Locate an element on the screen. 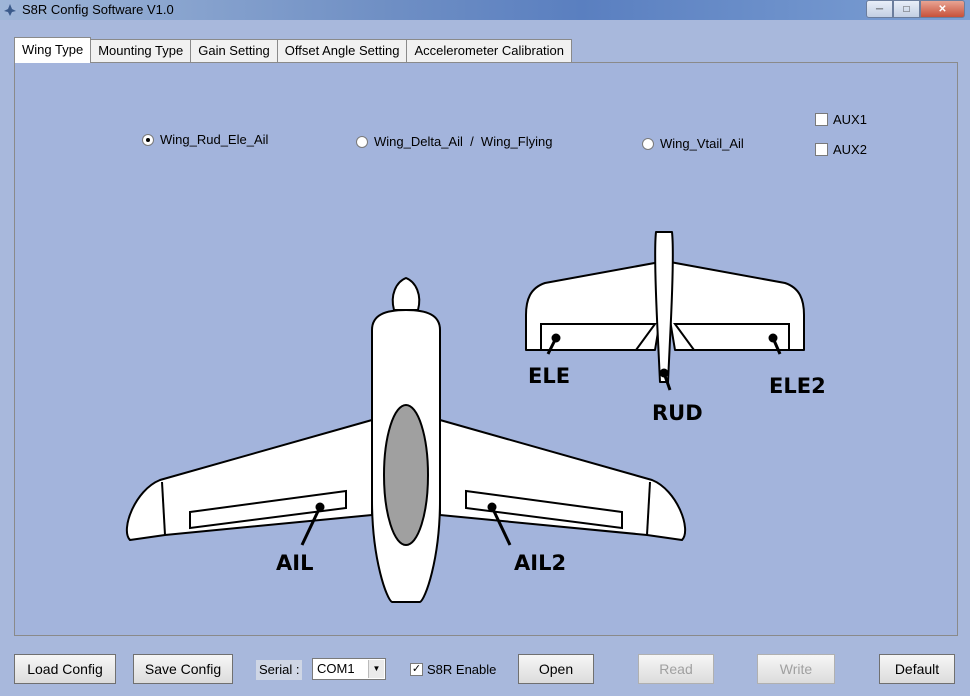 Image resolution: width=970 pixels, height=696 pixels. s8r-enable-checkbox: ✓ S8R Enable is located at coordinates (453, 669).